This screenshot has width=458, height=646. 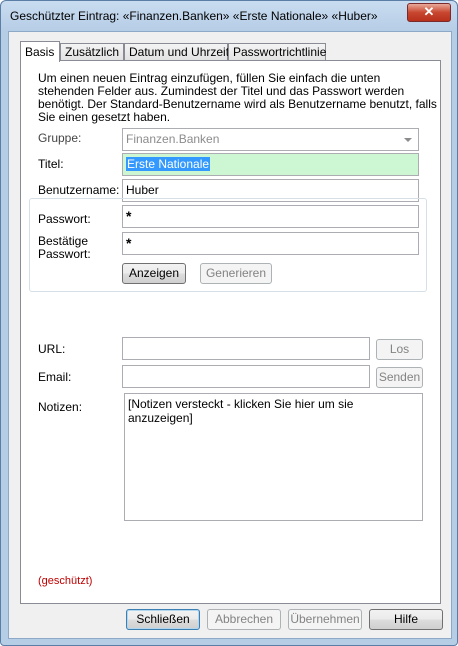 I want to click on window-close-button: ✕, so click(x=429, y=12).